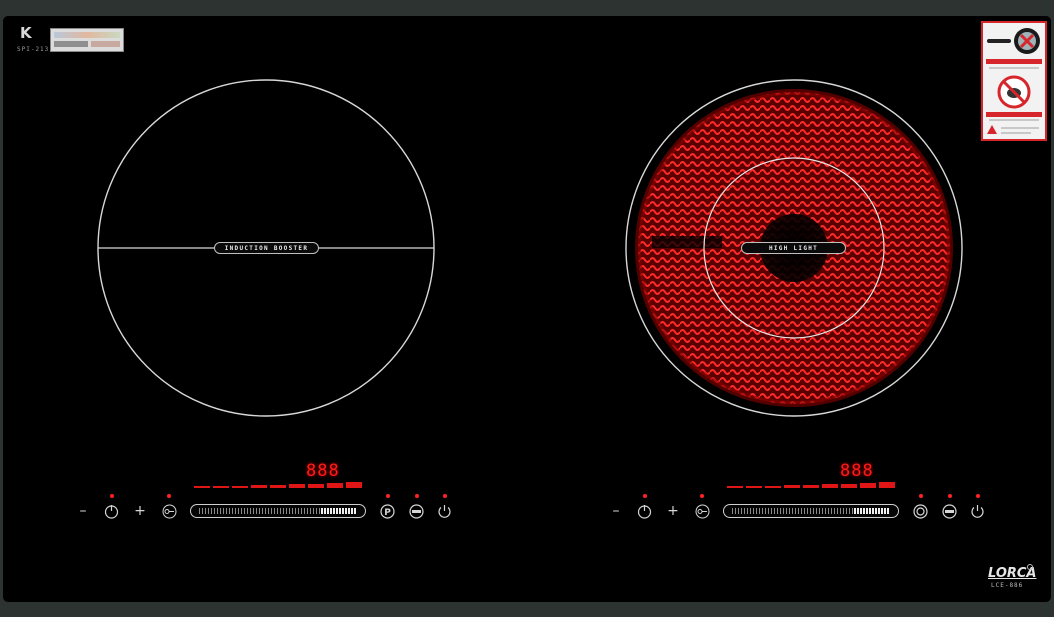 Image resolution: width=1054 pixels, height=617 pixels. I want to click on left-plus-button: +, so click(140, 511).